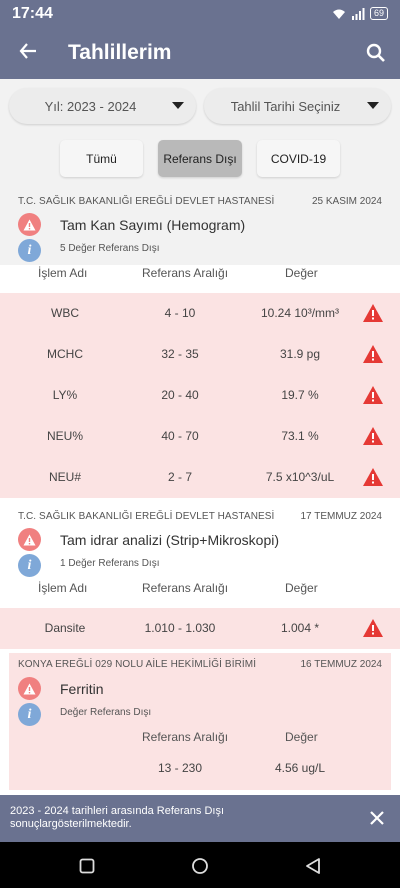 Image resolution: width=400 pixels, height=888 pixels. I want to click on result-date: 16 TEMMUZ 2024, so click(341, 664).